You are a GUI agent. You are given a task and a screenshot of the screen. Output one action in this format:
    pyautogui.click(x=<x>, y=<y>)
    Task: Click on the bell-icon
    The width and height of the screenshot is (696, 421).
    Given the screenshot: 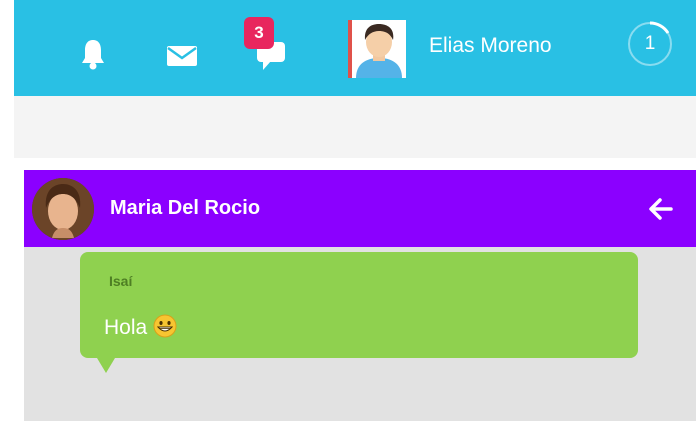 What is the action you would take?
    pyautogui.click(x=93, y=54)
    